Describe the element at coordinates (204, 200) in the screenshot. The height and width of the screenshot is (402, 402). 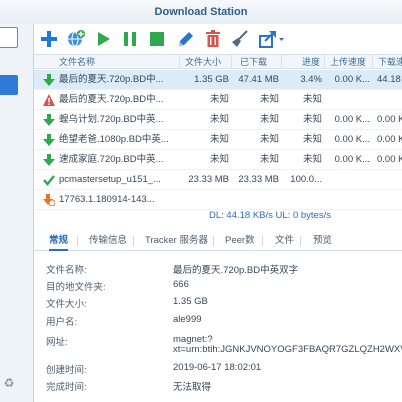
I see `cell-size` at that location.